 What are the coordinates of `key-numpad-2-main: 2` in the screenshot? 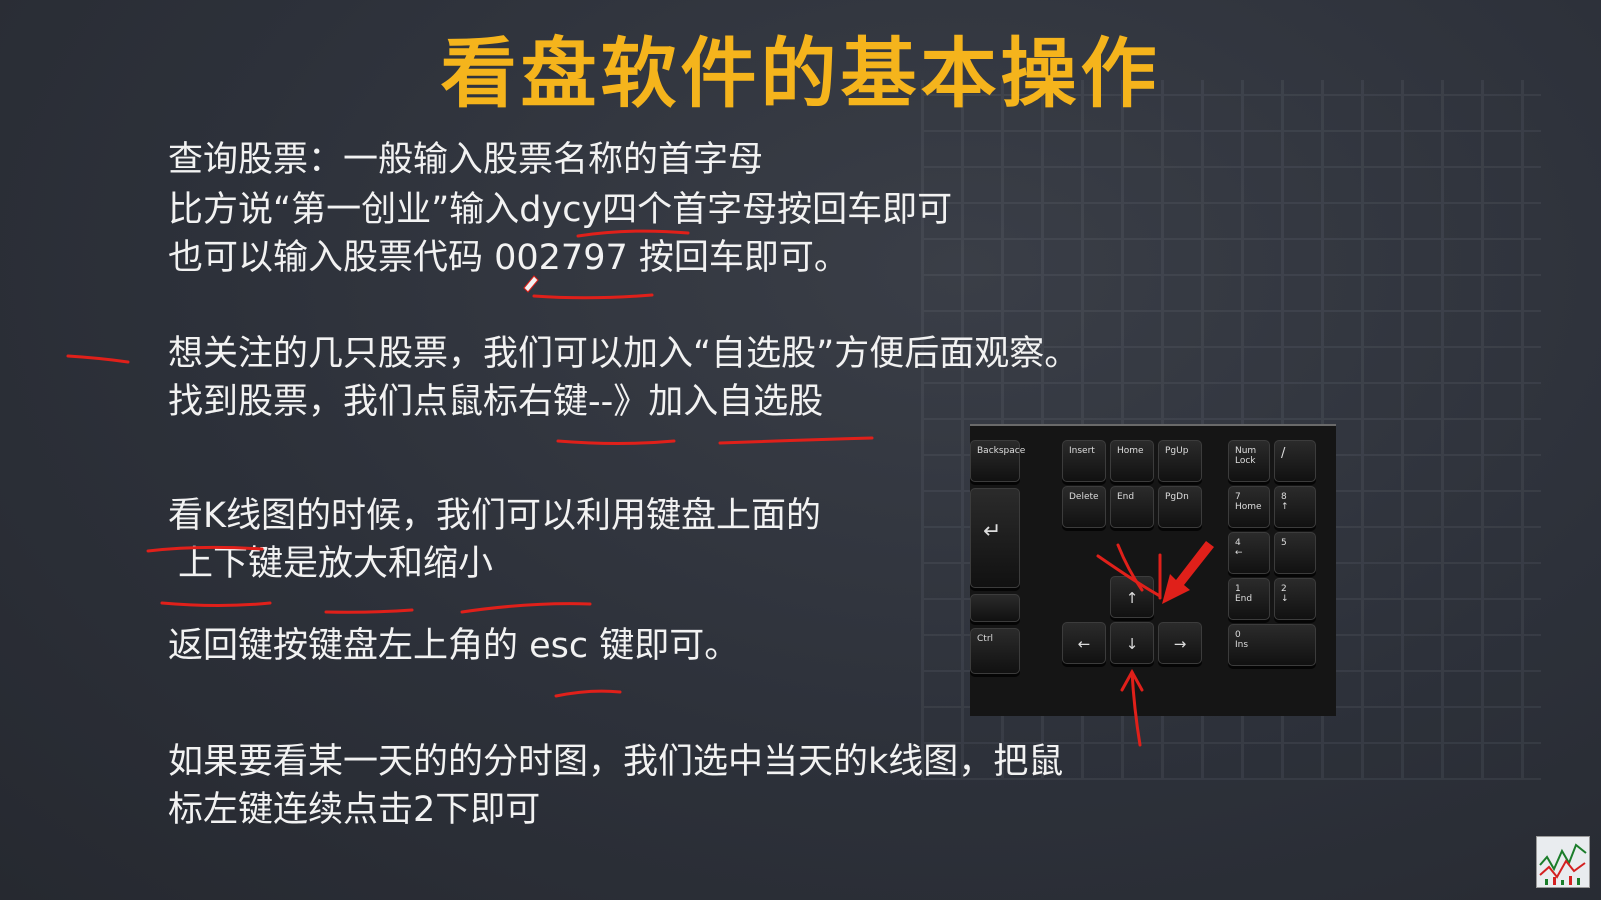 It's located at (1284, 589).